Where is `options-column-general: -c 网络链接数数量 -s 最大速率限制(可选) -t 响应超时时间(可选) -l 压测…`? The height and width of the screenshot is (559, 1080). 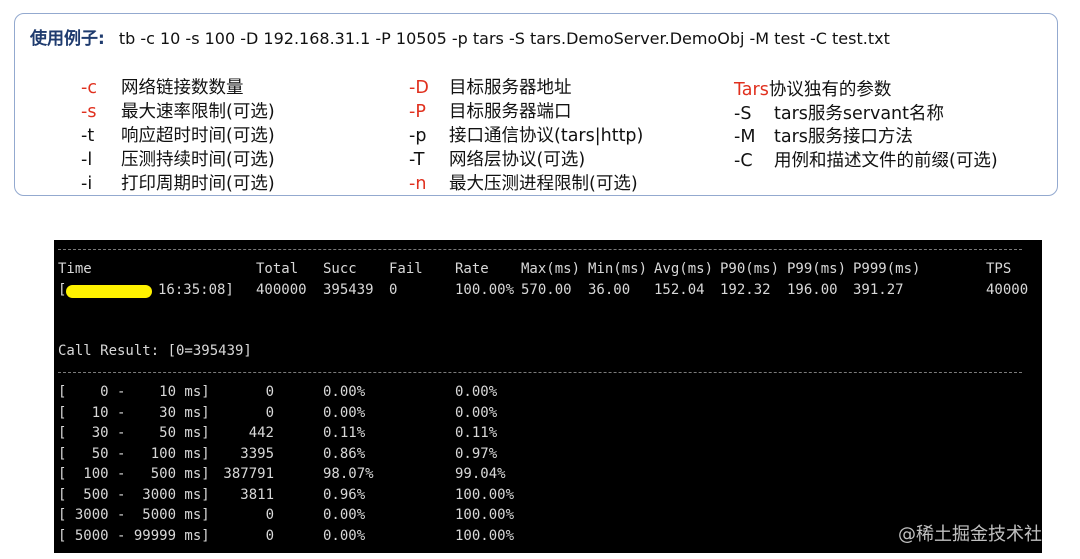
options-column-general: -c 网络链接数数量 -s 最大速率限制(可选) -t 响应超时时间(可选) -l 压测… is located at coordinates (178, 136).